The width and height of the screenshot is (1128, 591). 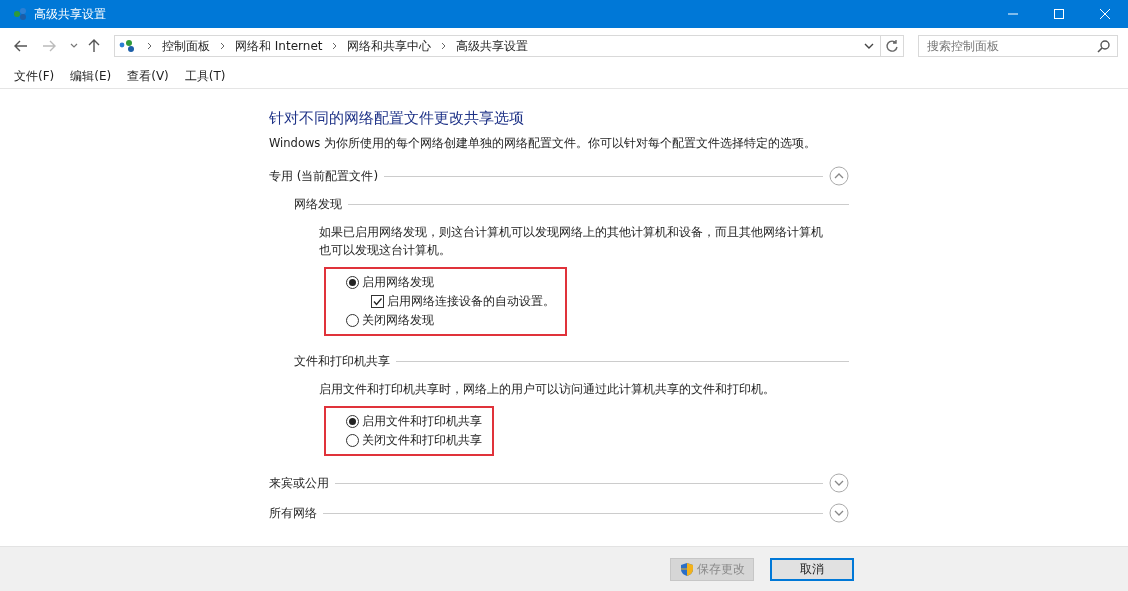 I want to click on breadcrumb-item: 高级共享设置, so click(x=492, y=46).